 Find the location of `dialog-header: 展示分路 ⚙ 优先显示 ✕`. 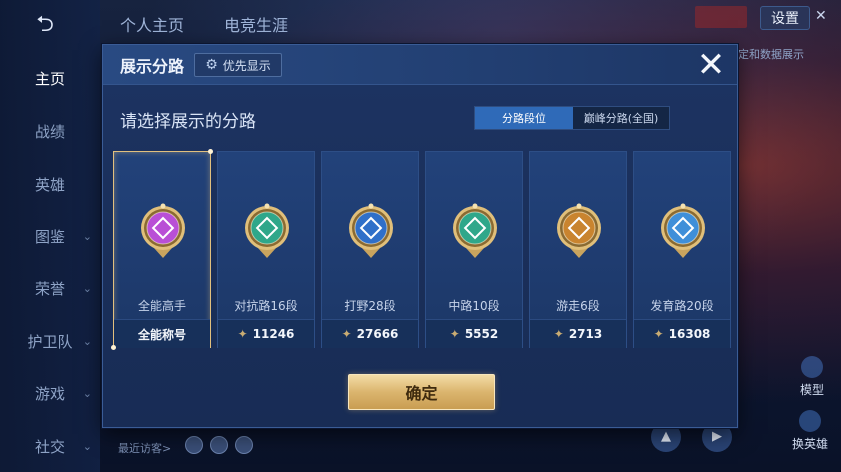

dialog-header: 展示分路 ⚙ 优先显示 ✕ is located at coordinates (420, 65).